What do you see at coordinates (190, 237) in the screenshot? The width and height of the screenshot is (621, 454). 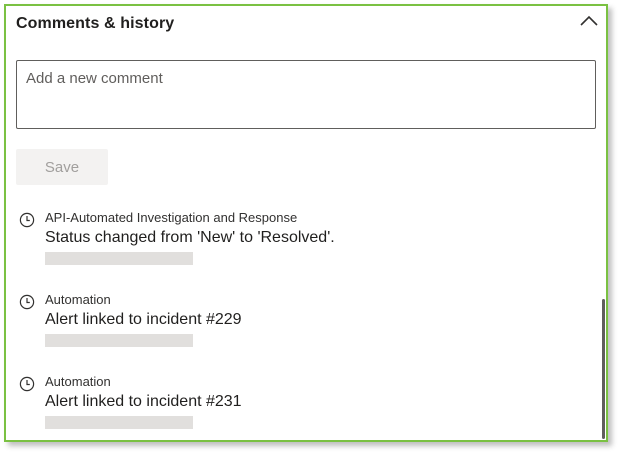 I see `history-text: Status changed from 'New' to 'Resolved'.` at bounding box center [190, 237].